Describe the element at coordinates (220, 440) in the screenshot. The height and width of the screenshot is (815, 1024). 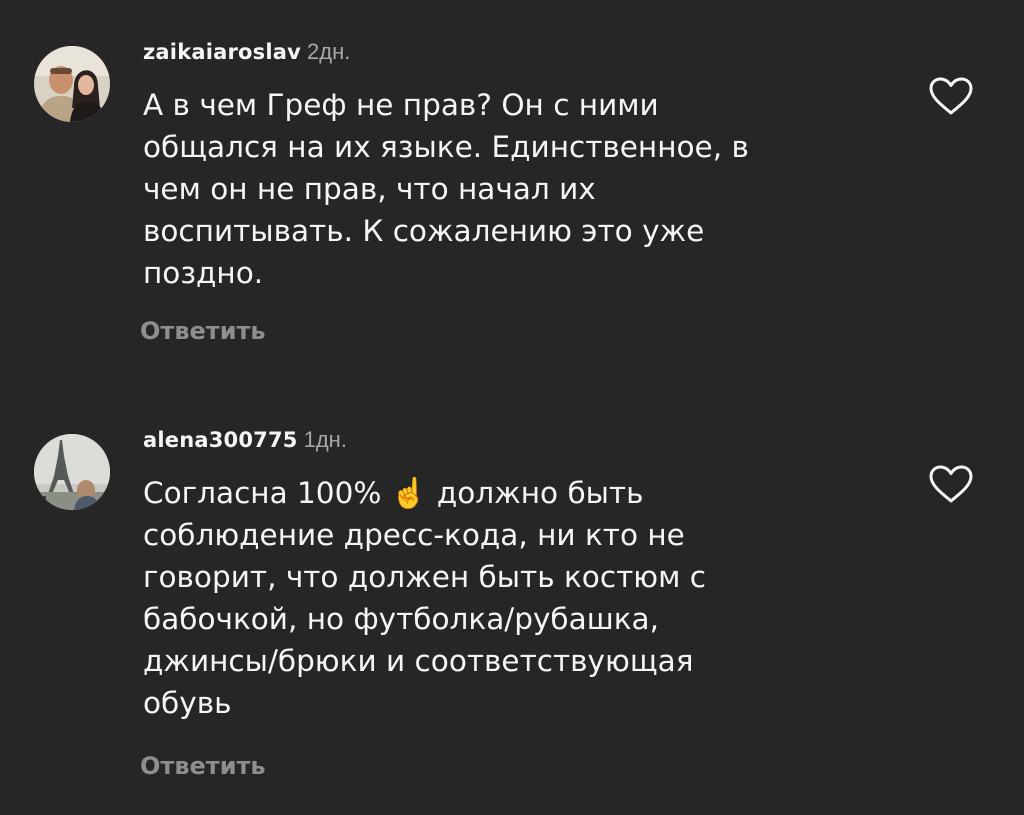
I see `username: alena300775` at that location.